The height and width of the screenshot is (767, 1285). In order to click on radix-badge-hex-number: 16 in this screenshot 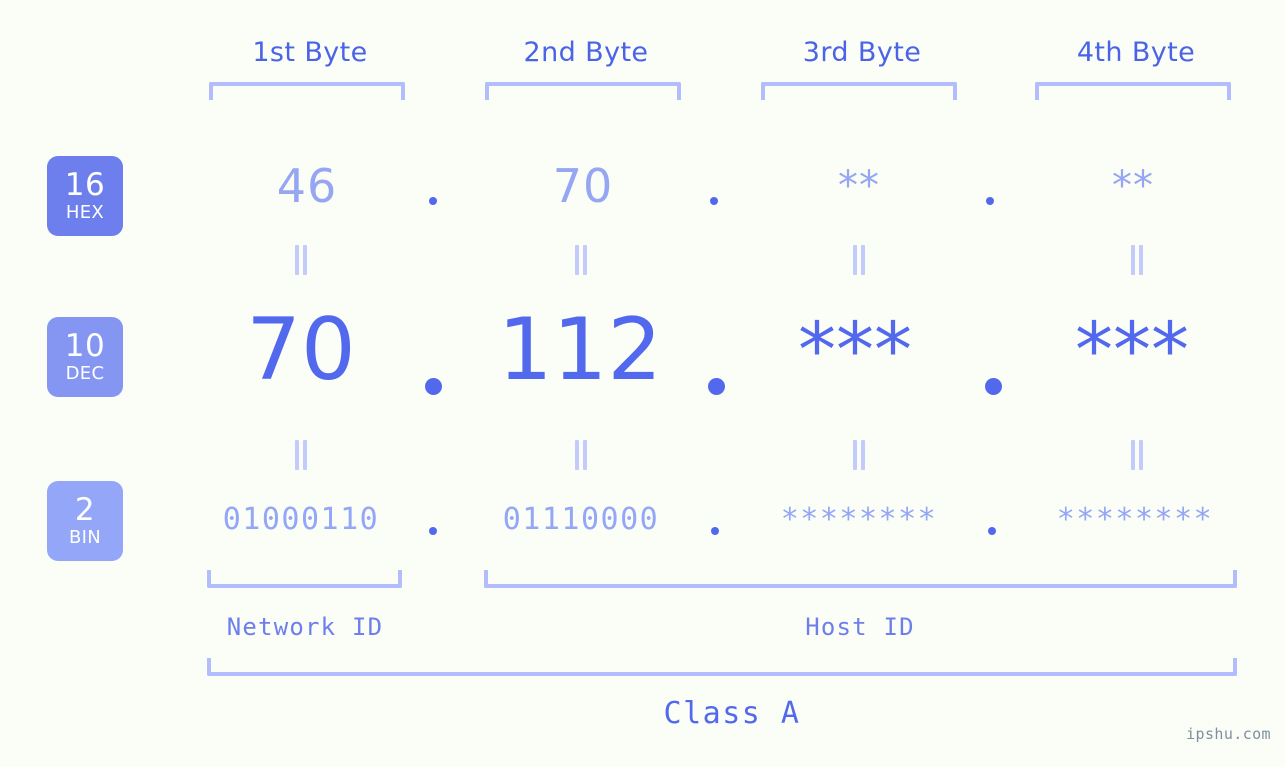, I will do `click(85, 184)`.